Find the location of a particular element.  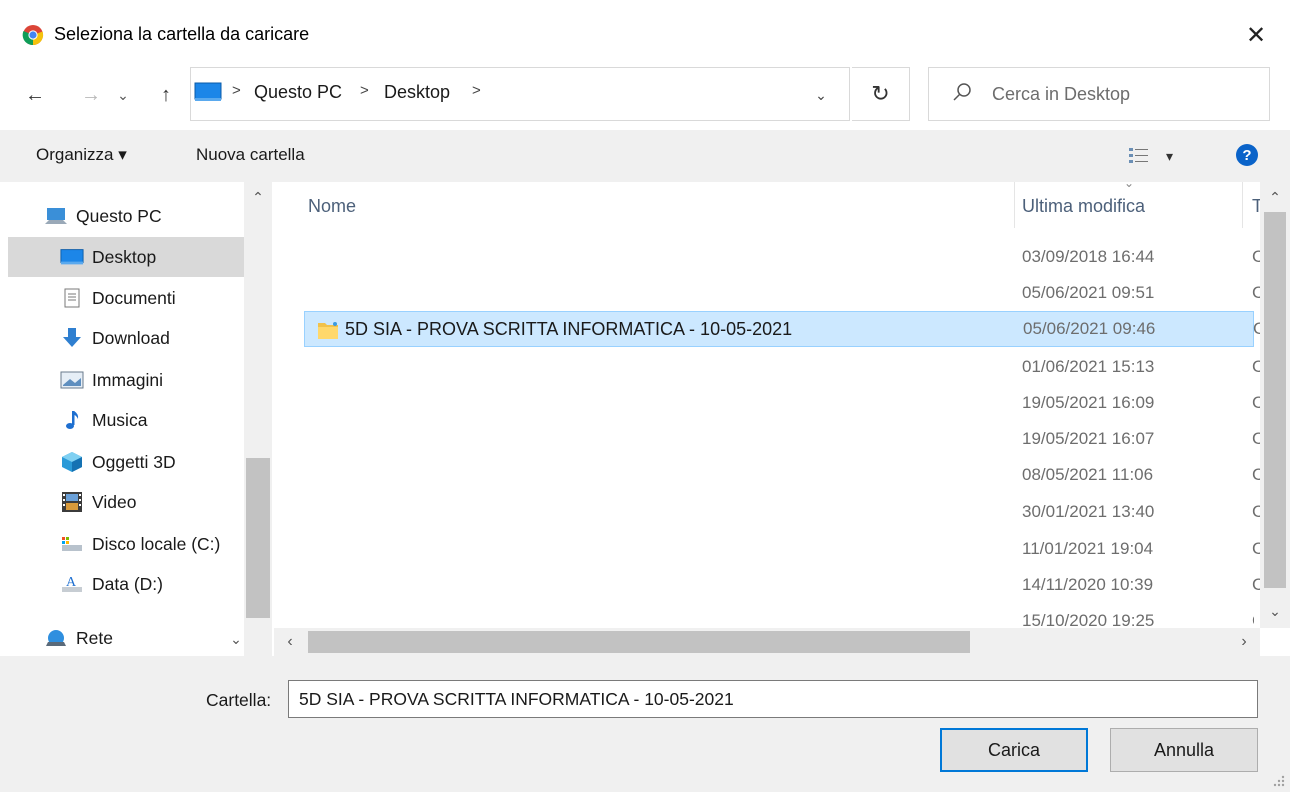

search-input is located at coordinates (1127, 94).